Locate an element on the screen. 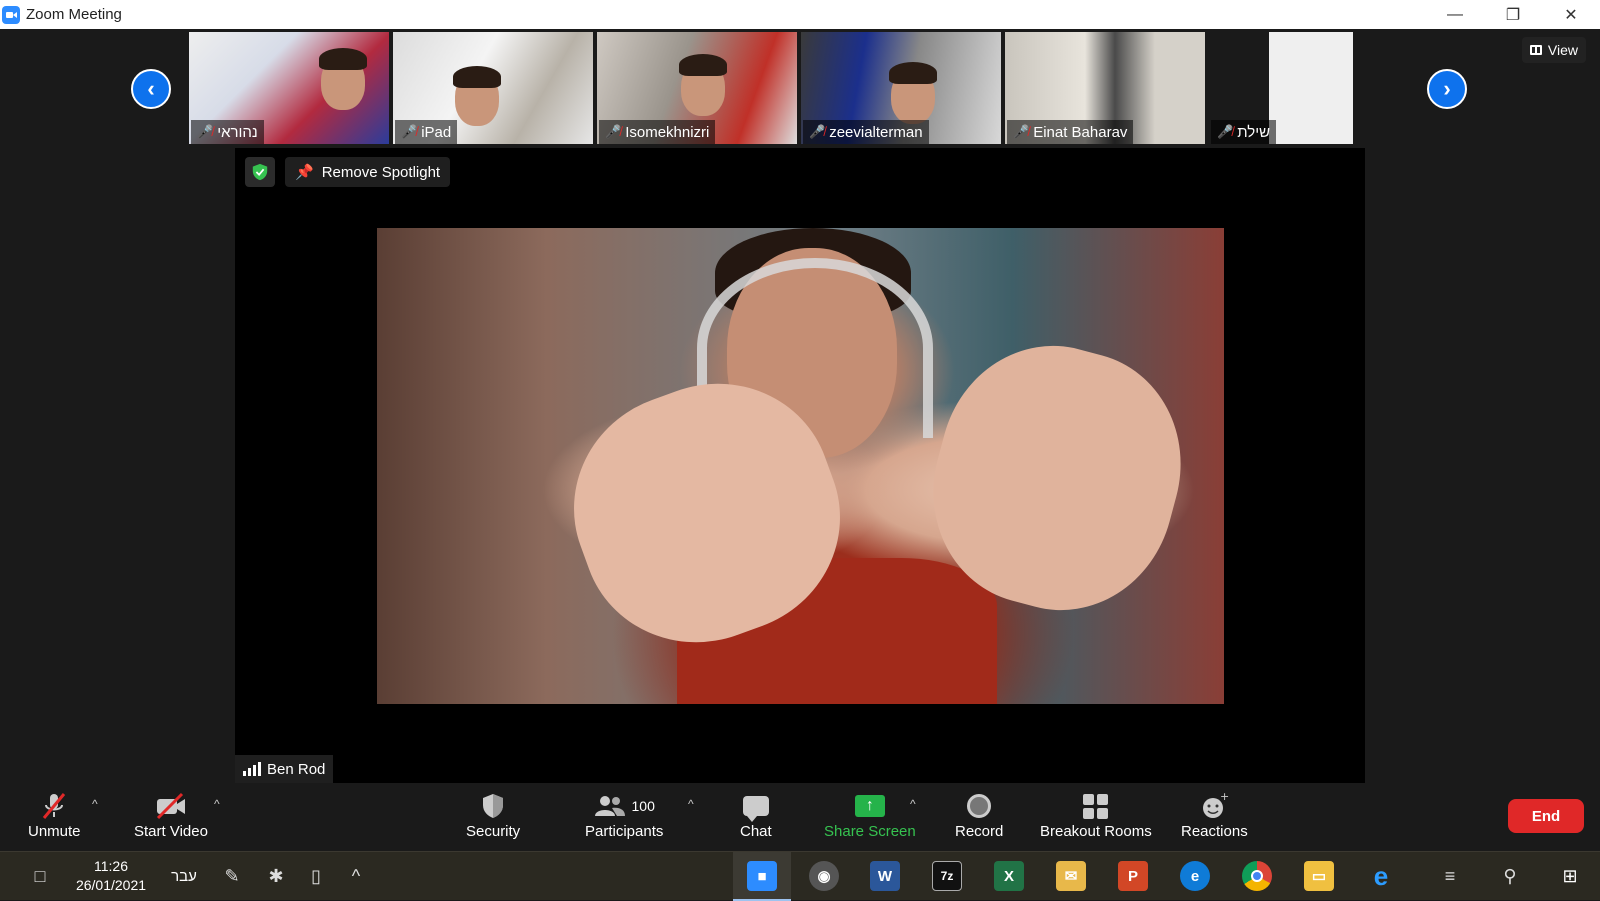 This screenshot has height=901, width=1600. participants-label: Participants is located at coordinates (624, 831).